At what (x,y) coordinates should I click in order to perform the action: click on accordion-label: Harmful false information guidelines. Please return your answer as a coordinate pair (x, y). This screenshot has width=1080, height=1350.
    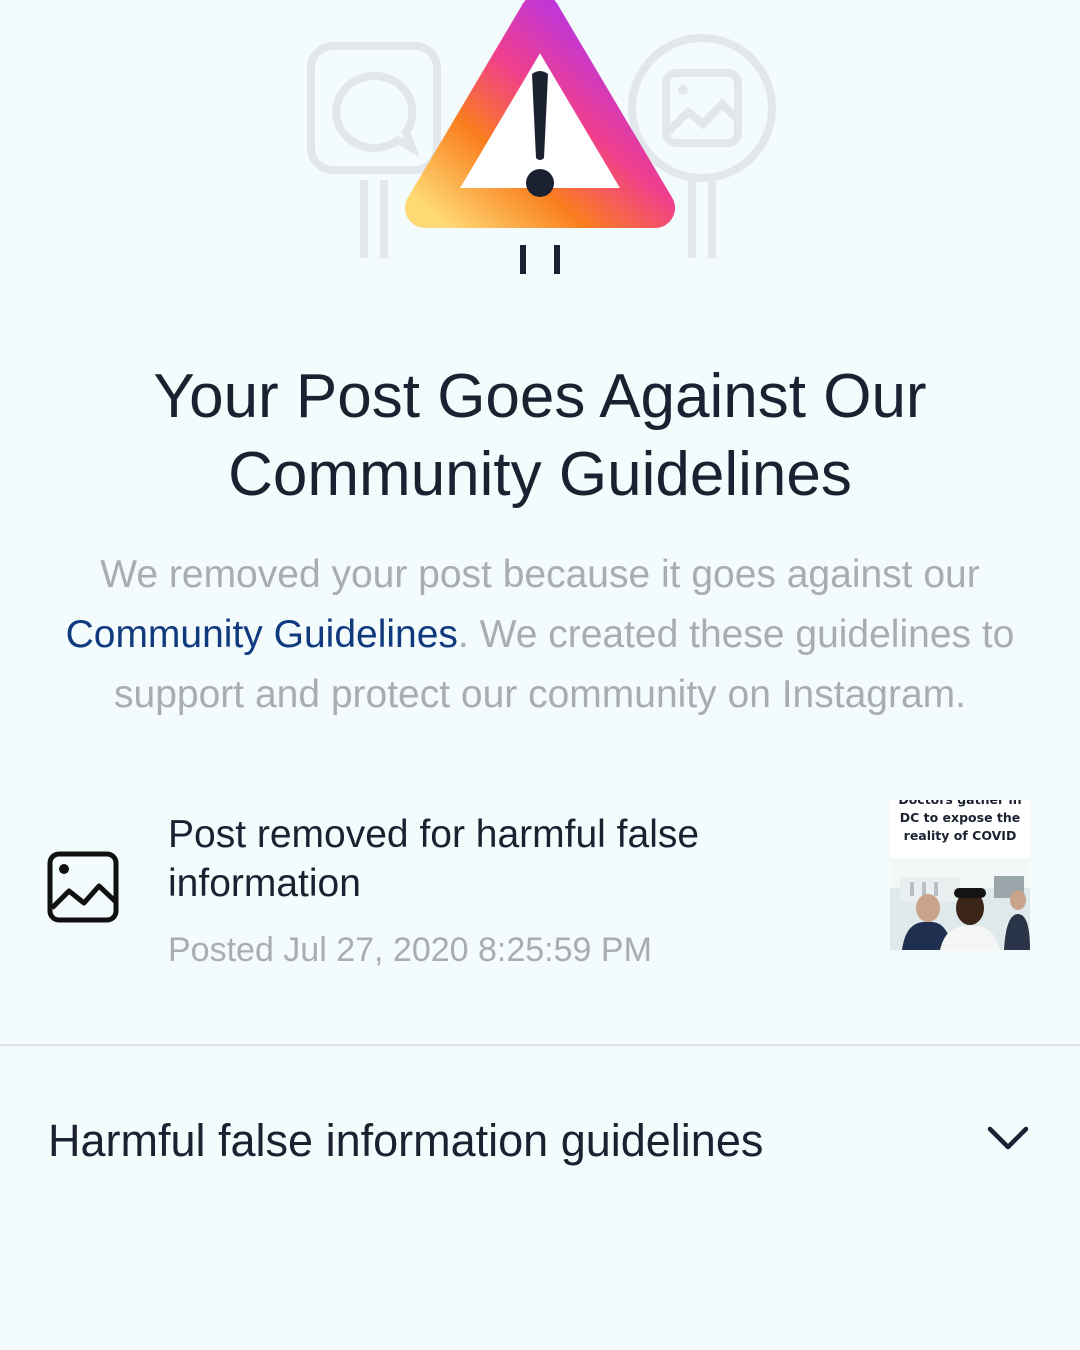
    Looking at the image, I should click on (406, 1140).